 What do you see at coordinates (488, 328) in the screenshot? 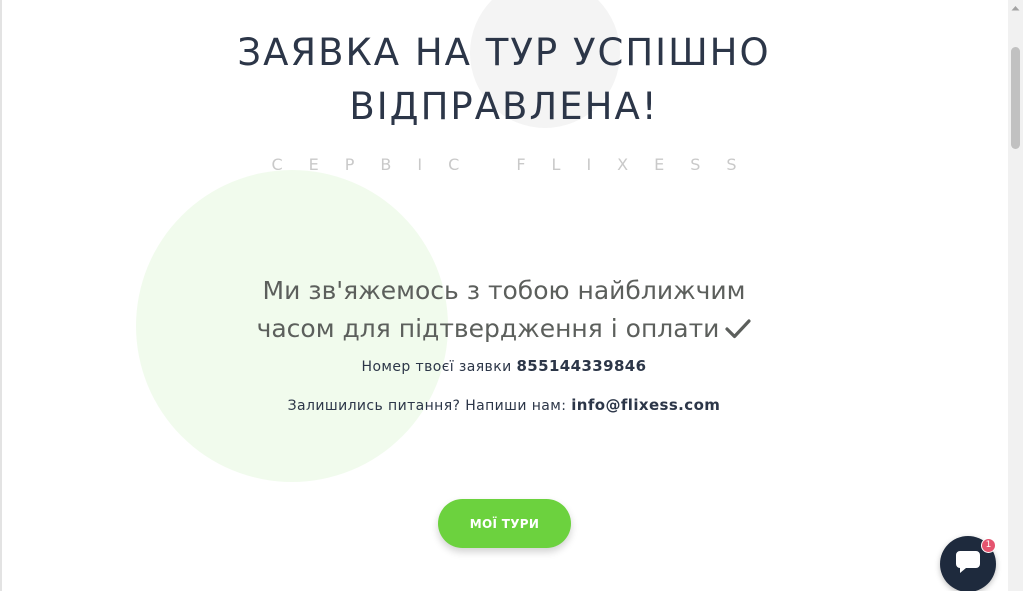
I see `message-line-2: часом для підтвердження і оплати` at bounding box center [488, 328].